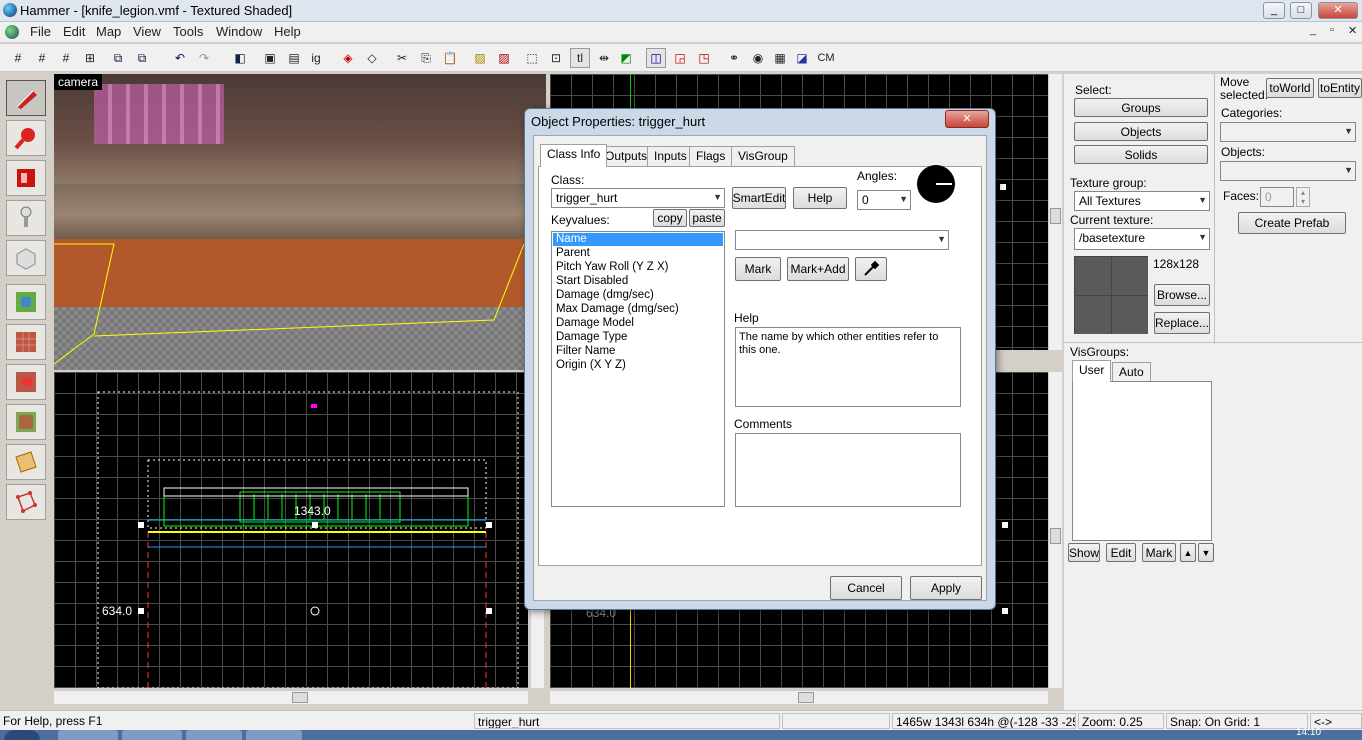 The width and height of the screenshot is (1362, 740). What do you see at coordinates (799, 697) in the screenshot?
I see `side-view-horizontal-scrollbar` at bounding box center [799, 697].